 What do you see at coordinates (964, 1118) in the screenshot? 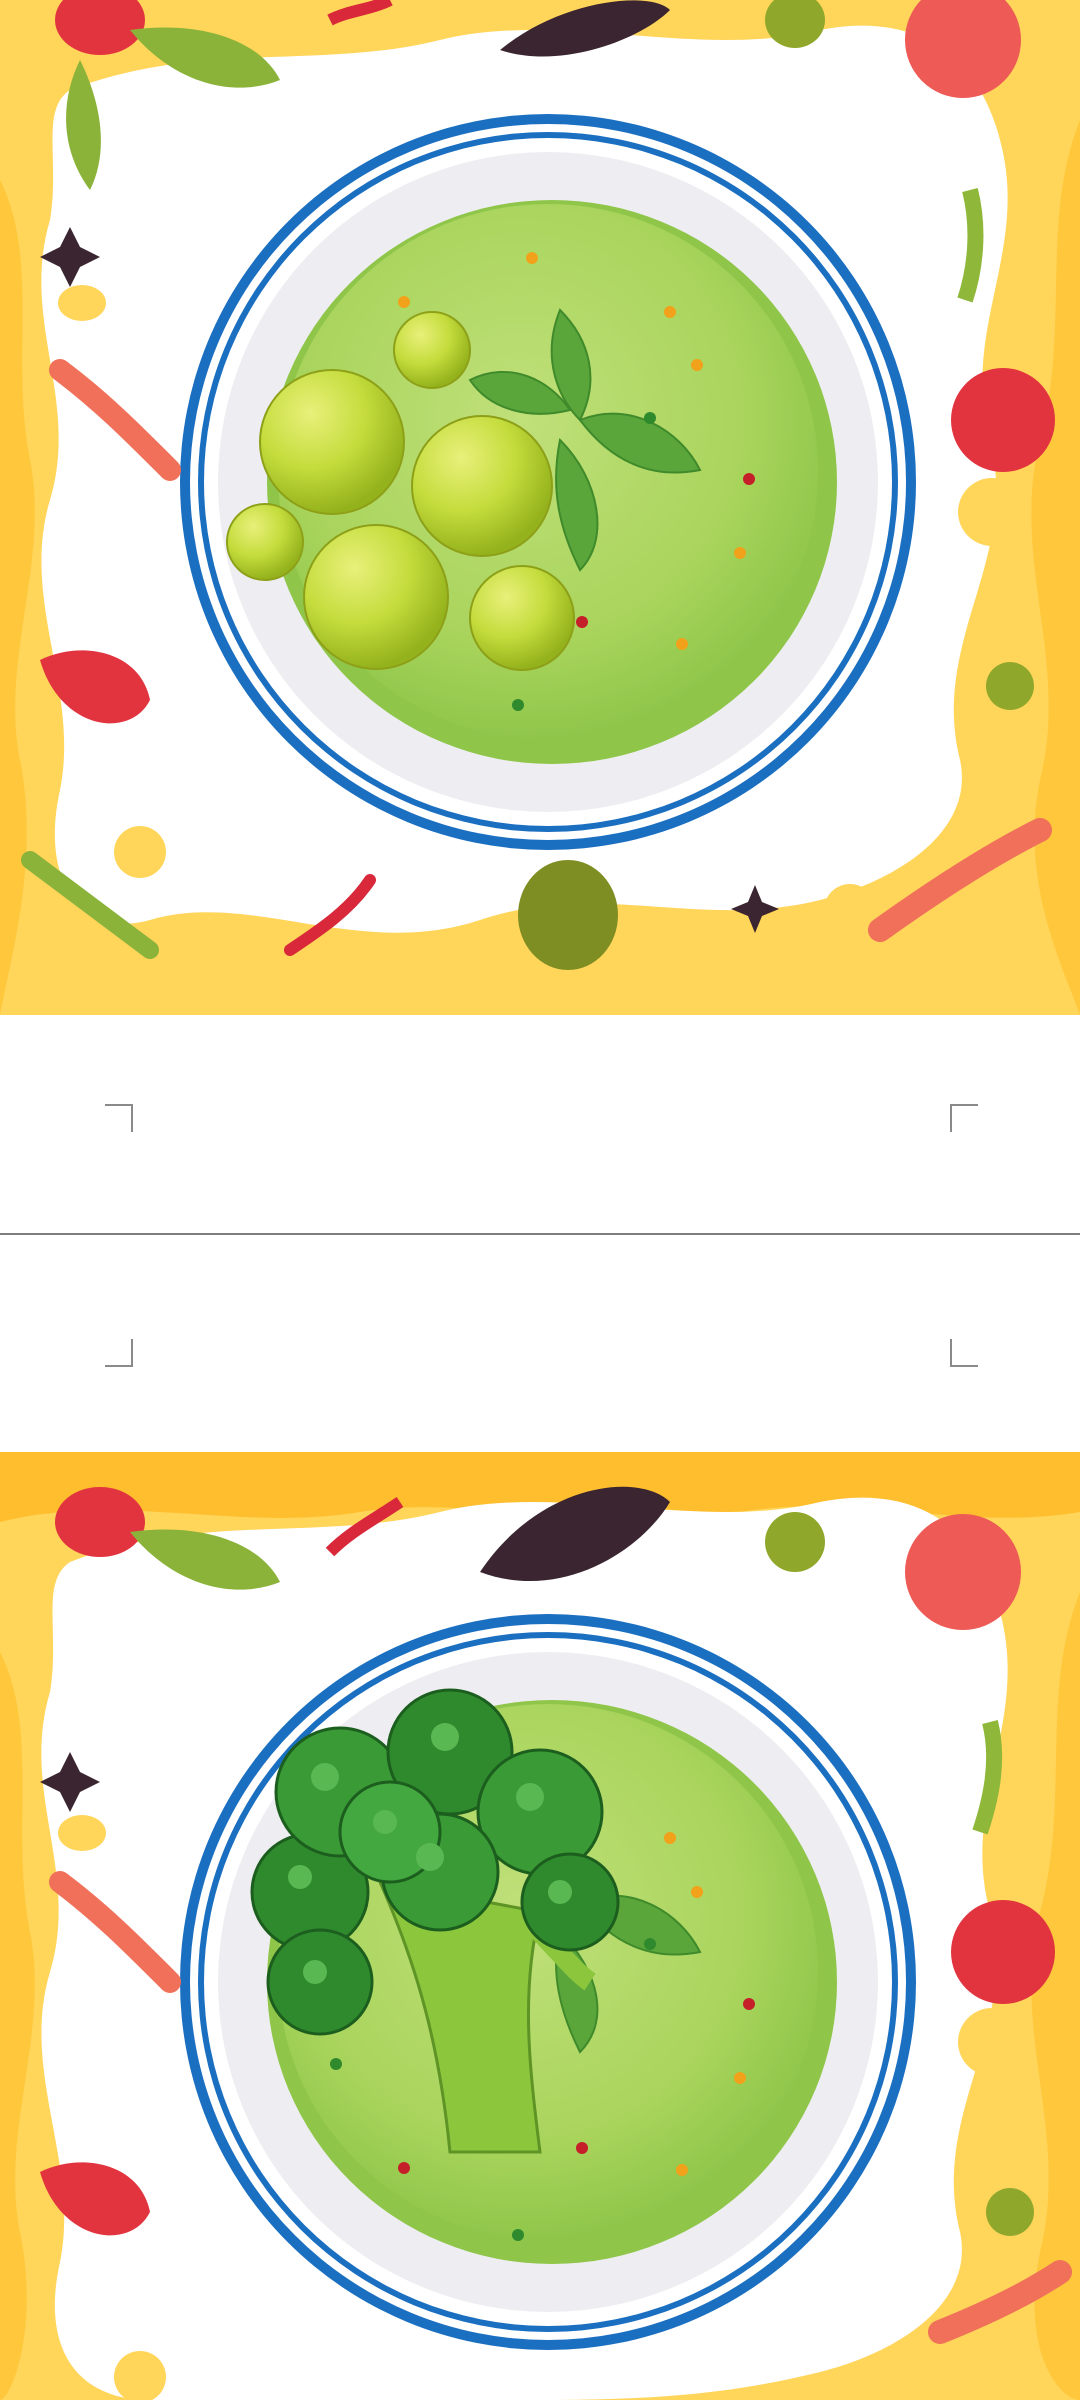
I see `crop-corner-top-right` at bounding box center [964, 1118].